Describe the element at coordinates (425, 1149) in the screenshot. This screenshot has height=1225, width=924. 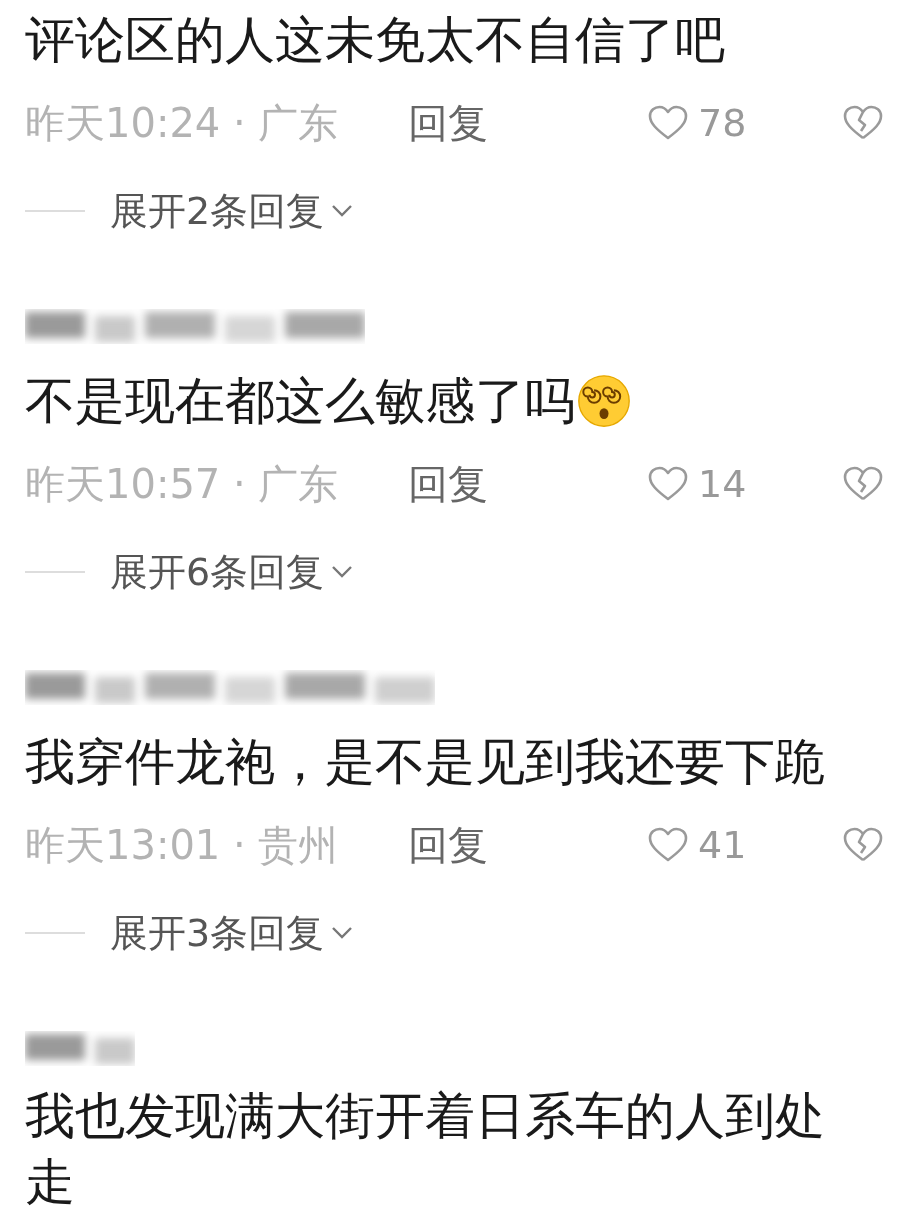
I see `comment-text: 我也发现满大街开着日系车的人到处走` at that location.